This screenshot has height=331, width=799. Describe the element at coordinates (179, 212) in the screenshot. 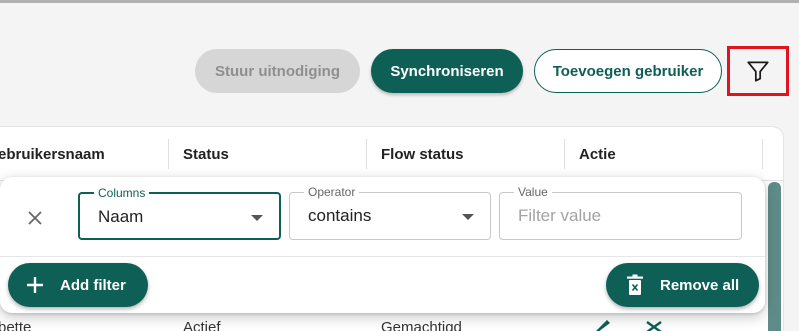

I see `columns-select: Columns Naam` at that location.